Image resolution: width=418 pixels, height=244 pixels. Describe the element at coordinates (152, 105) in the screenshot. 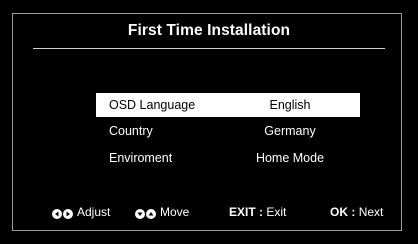

I see `setting-label: OSD Language` at that location.